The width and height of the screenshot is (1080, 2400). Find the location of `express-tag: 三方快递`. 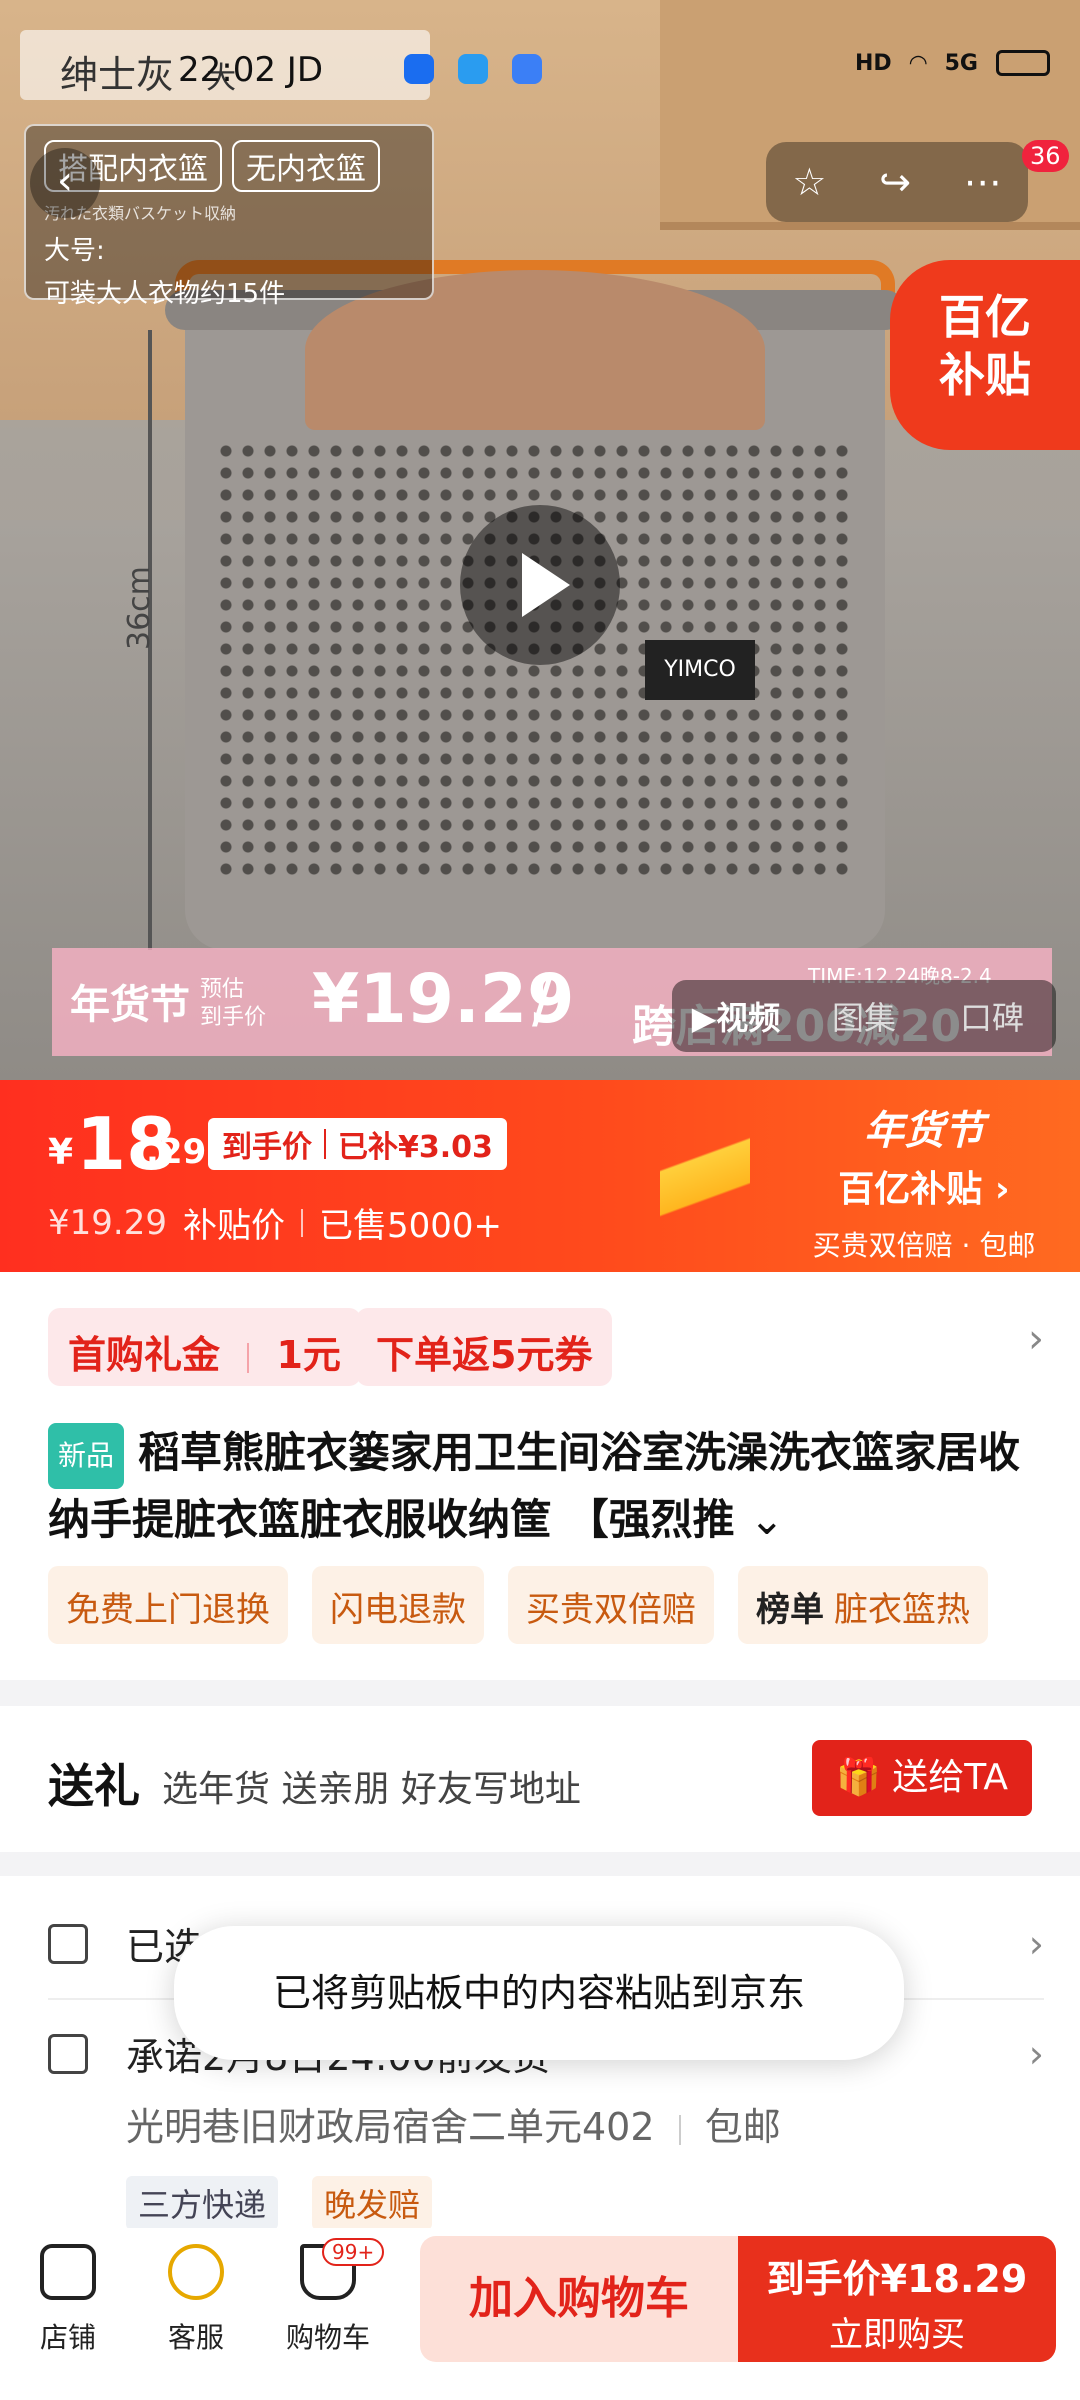

express-tag: 三方快递 is located at coordinates (202, 2203).